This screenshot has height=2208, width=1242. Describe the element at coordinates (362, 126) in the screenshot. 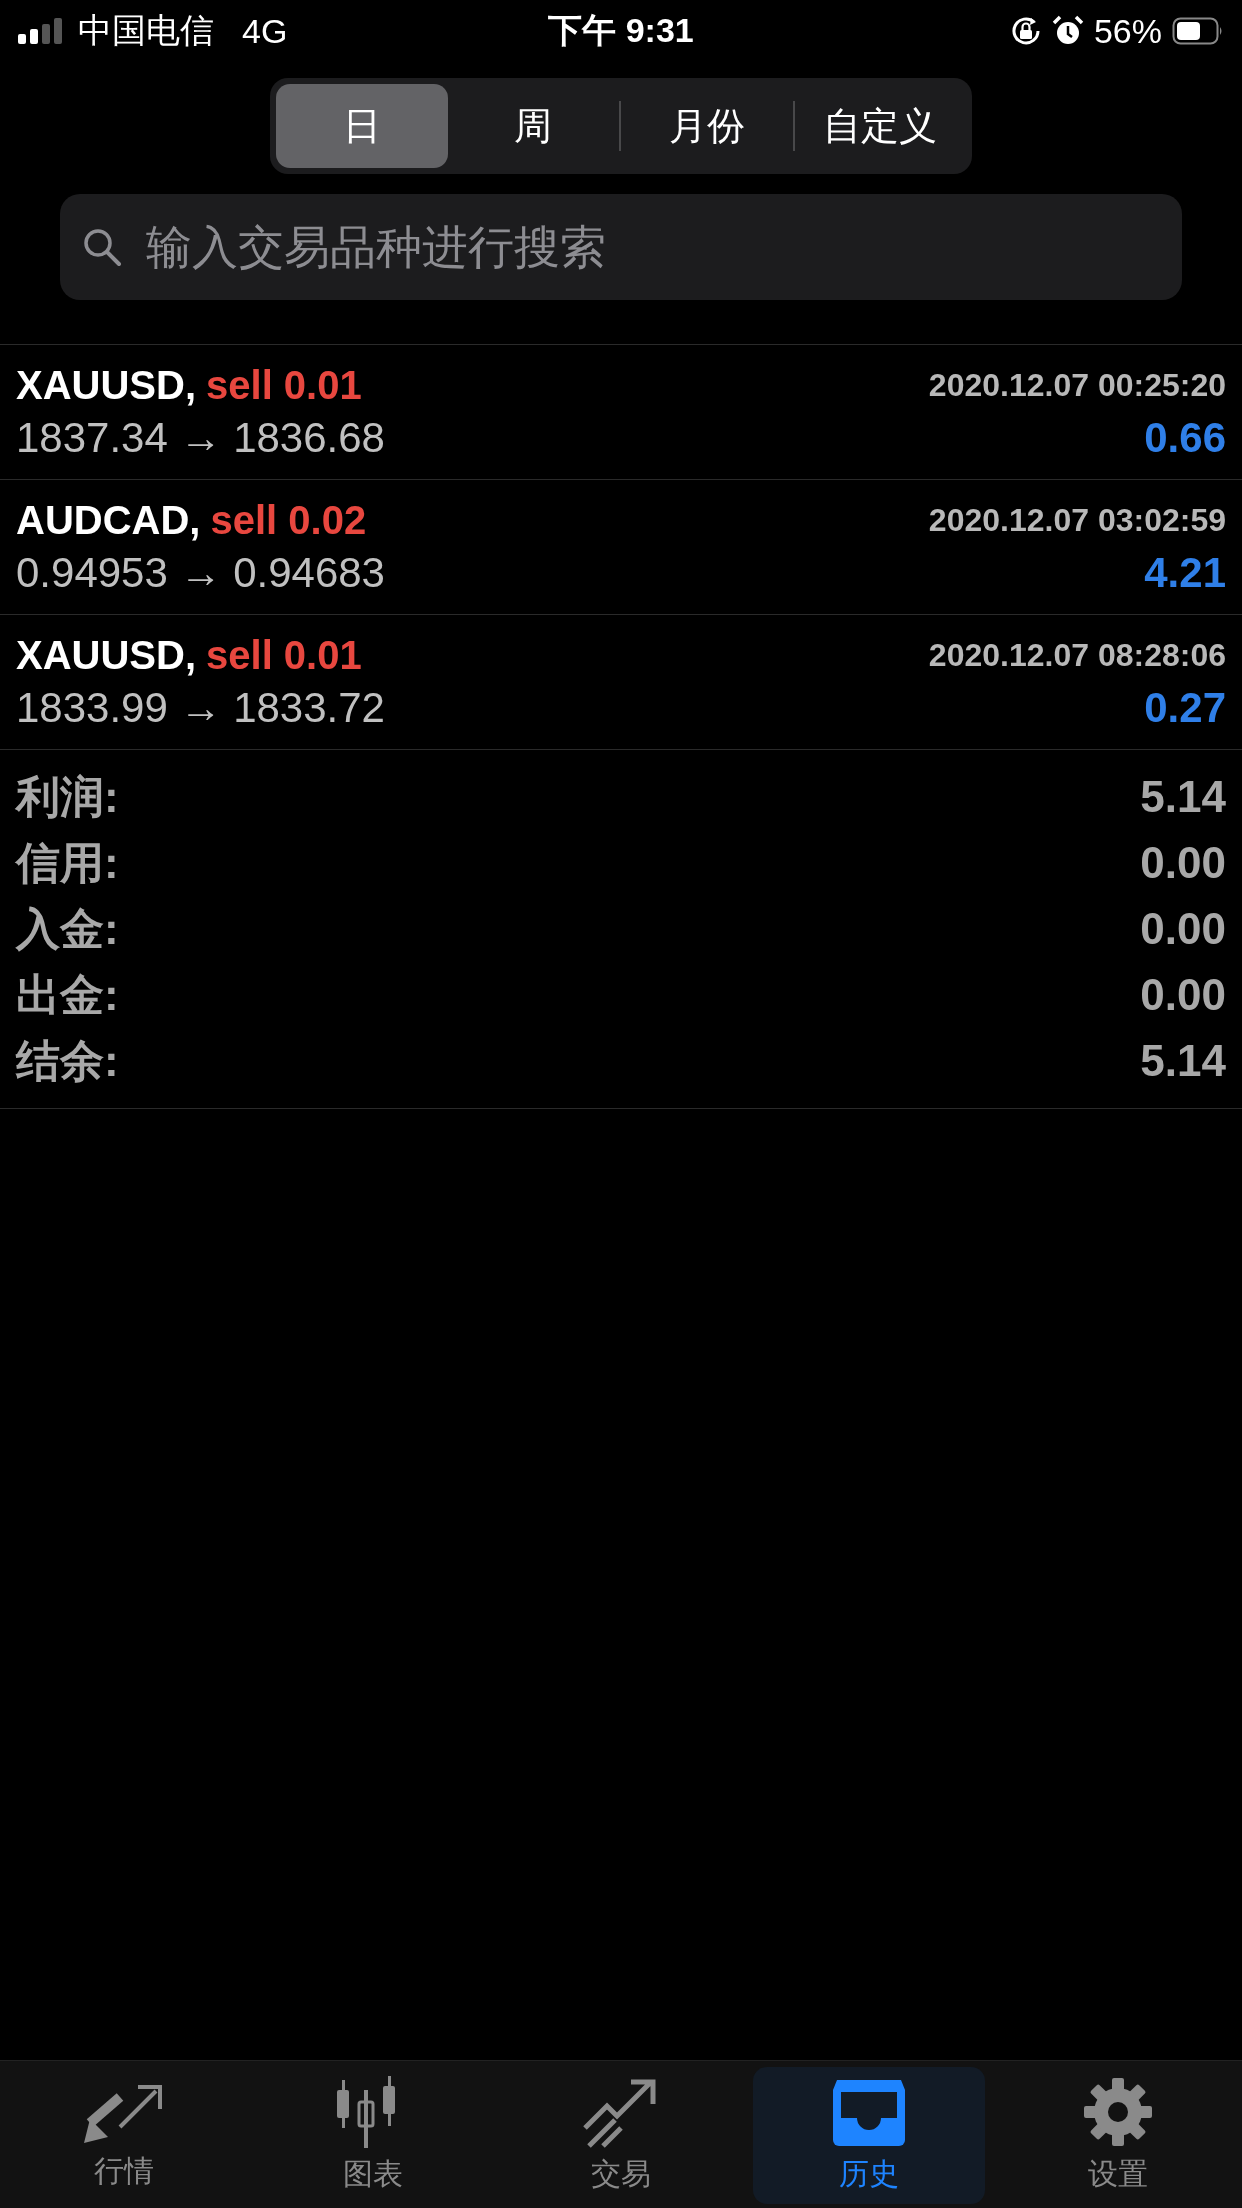

I see `period-tab: 日` at that location.